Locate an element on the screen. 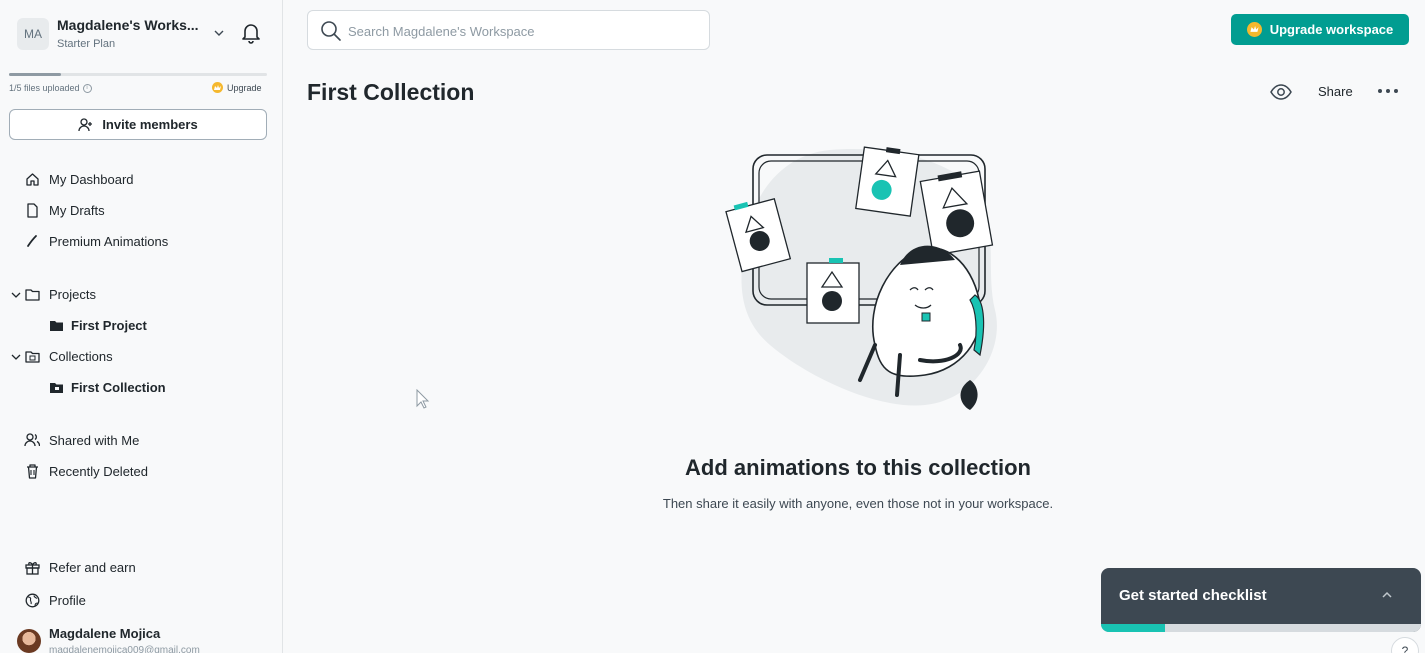  upgrade-workspace-button: Upgrade workspace is located at coordinates (1320, 29).